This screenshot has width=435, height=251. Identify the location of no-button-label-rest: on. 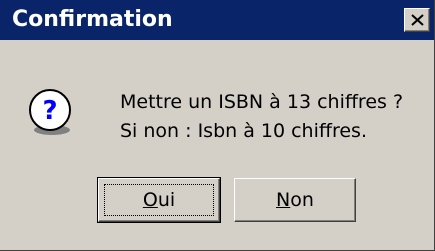
(302, 200).